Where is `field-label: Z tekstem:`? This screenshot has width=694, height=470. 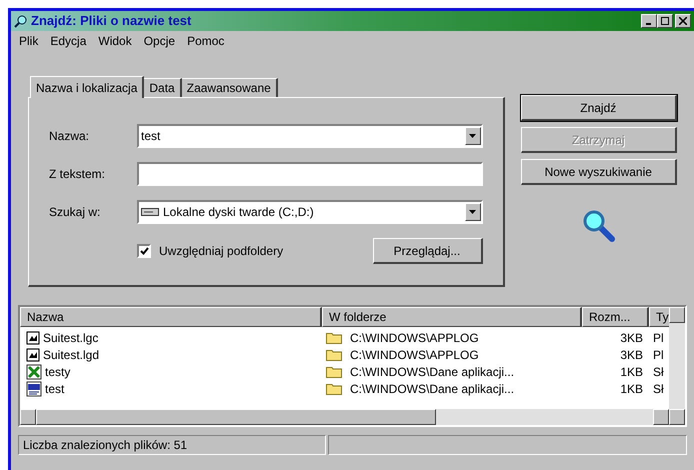 field-label: Z tekstem: is located at coordinates (77, 174).